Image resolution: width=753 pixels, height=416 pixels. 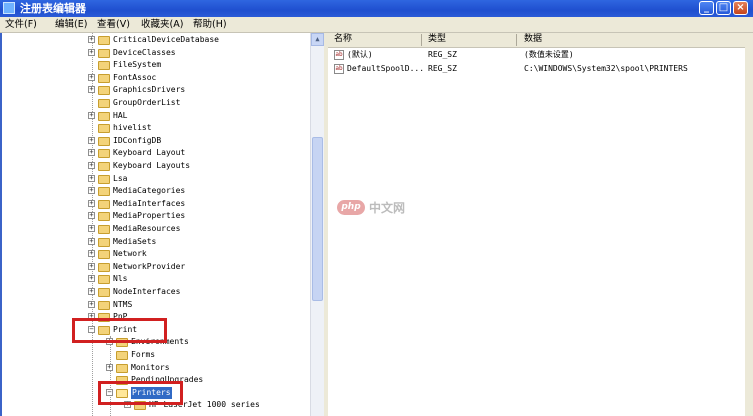 I want to click on menu-edit: 编辑(E), so click(x=71, y=24).